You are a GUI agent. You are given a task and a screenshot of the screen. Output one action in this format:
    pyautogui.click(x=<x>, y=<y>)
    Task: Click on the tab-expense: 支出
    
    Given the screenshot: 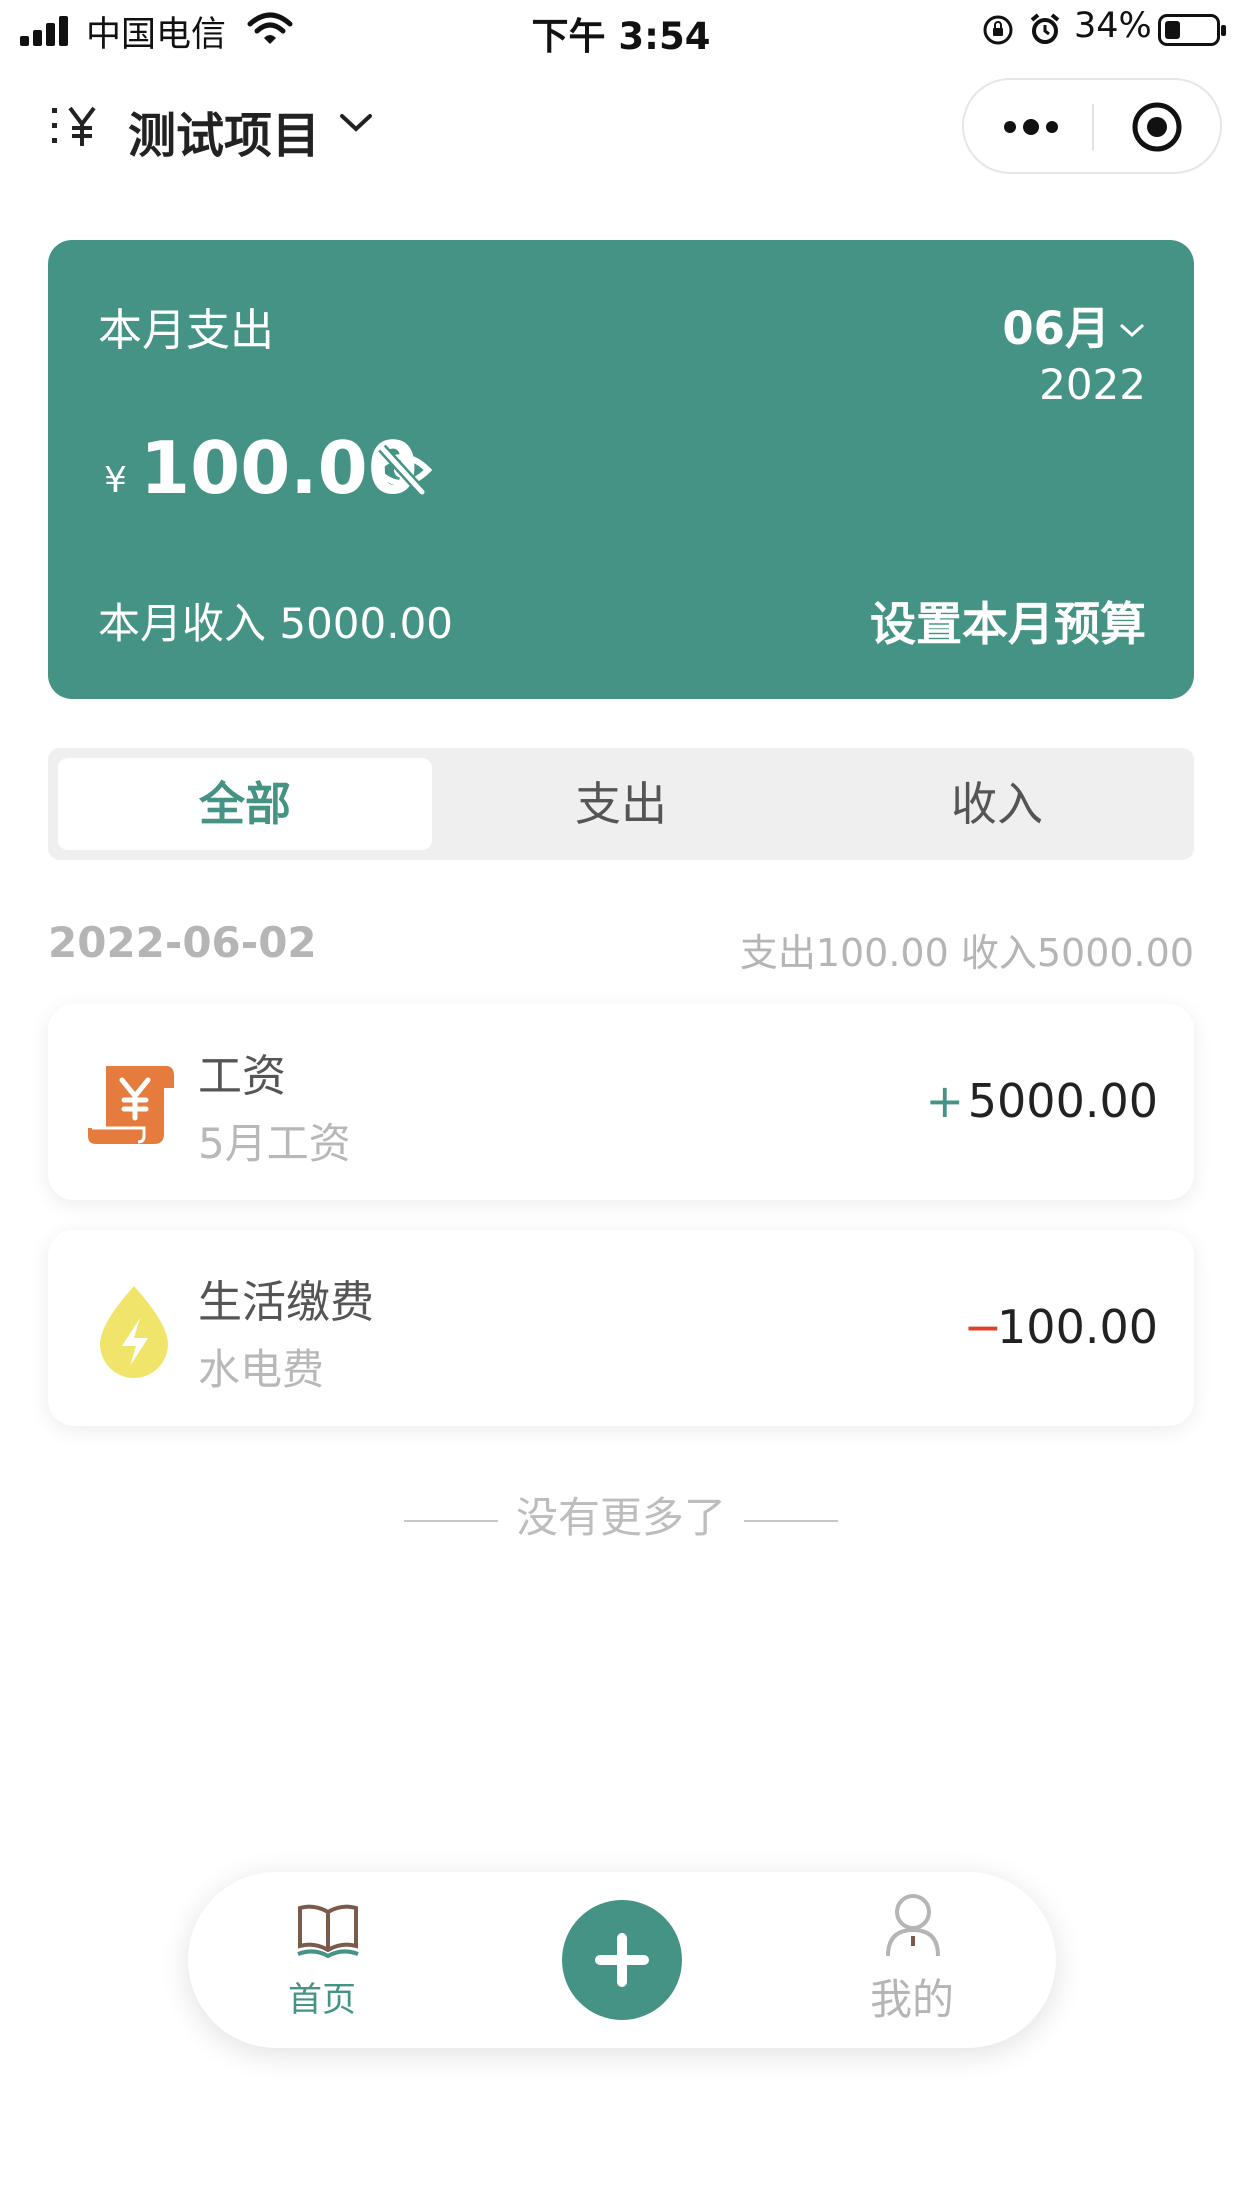 What is the action you would take?
    pyautogui.click(x=621, y=804)
    